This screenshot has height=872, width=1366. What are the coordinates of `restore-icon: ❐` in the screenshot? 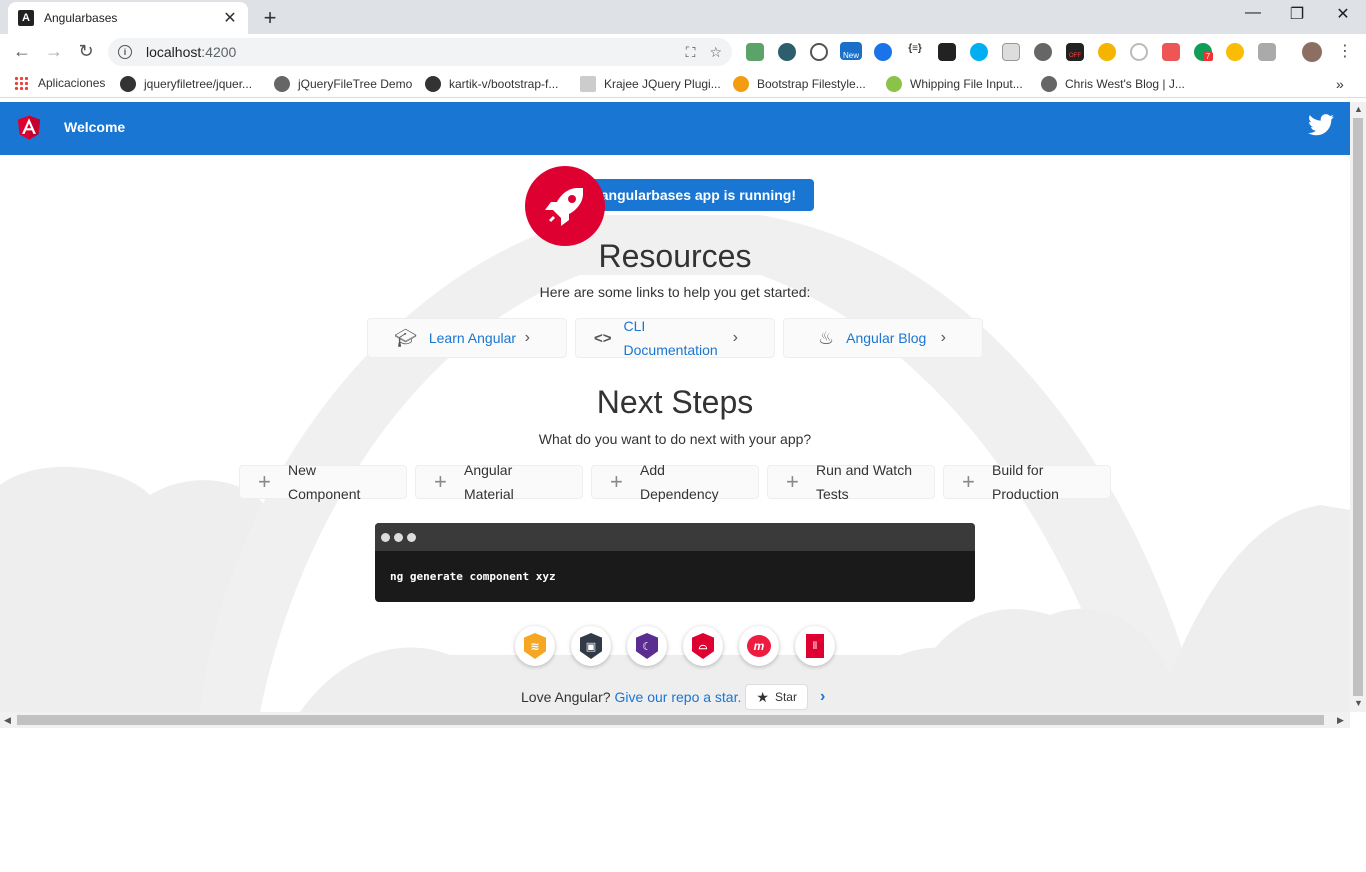 It's located at (1297, 14).